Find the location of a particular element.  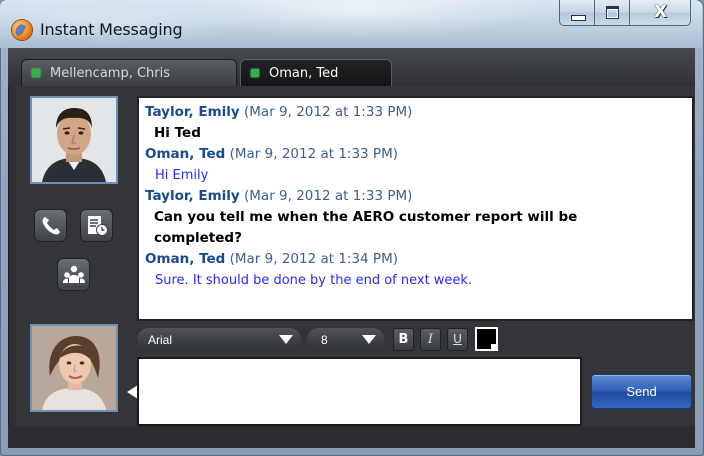

window-title: Instant Messaging is located at coordinates (111, 29).